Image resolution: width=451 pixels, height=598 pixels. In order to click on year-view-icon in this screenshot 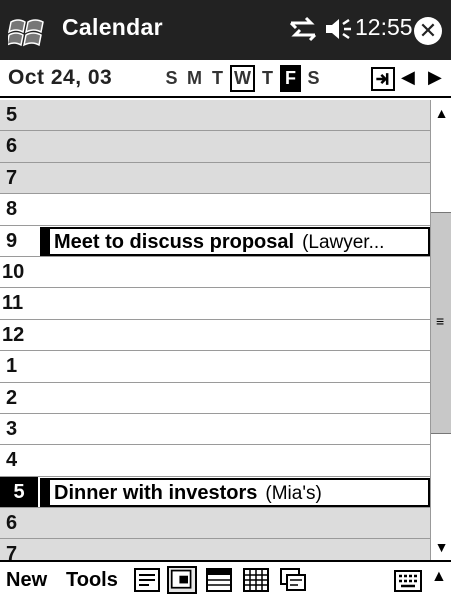, I will do `click(293, 580)`.